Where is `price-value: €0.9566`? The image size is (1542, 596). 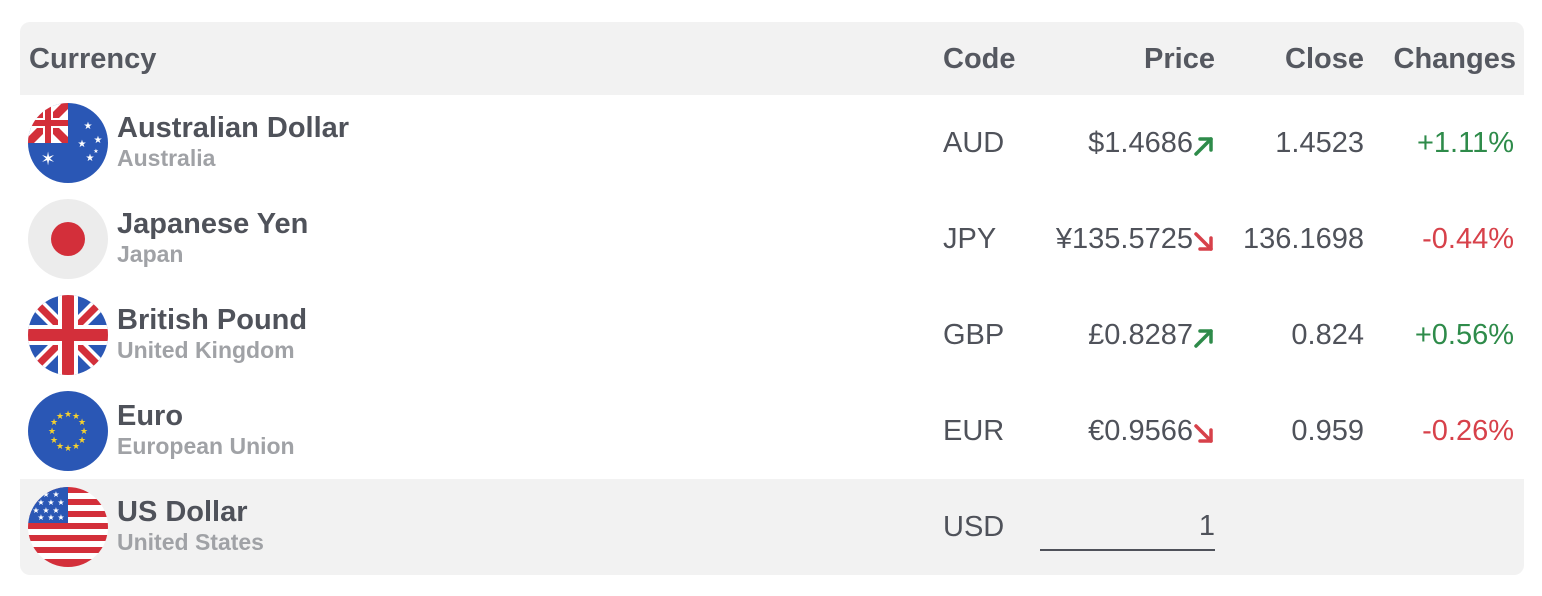 price-value: €0.9566 is located at coordinates (1140, 431).